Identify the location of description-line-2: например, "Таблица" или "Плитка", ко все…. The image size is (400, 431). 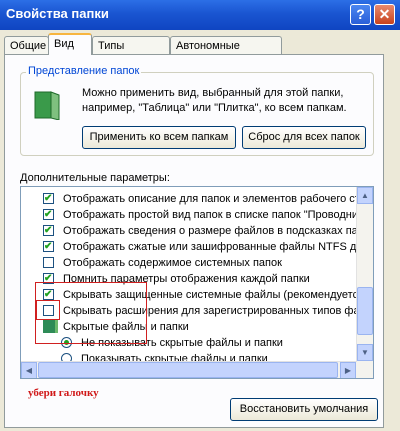
(214, 108).